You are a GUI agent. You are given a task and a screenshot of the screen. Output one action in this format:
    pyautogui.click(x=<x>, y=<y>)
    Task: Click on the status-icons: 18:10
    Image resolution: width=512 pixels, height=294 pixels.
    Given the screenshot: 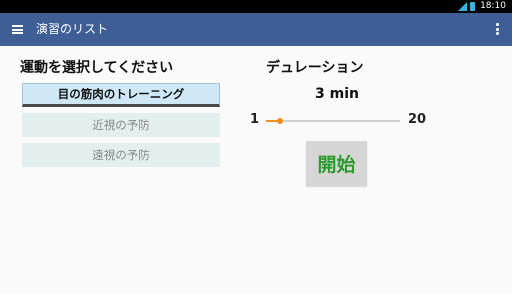 What is the action you would take?
    pyautogui.click(x=482, y=6)
    